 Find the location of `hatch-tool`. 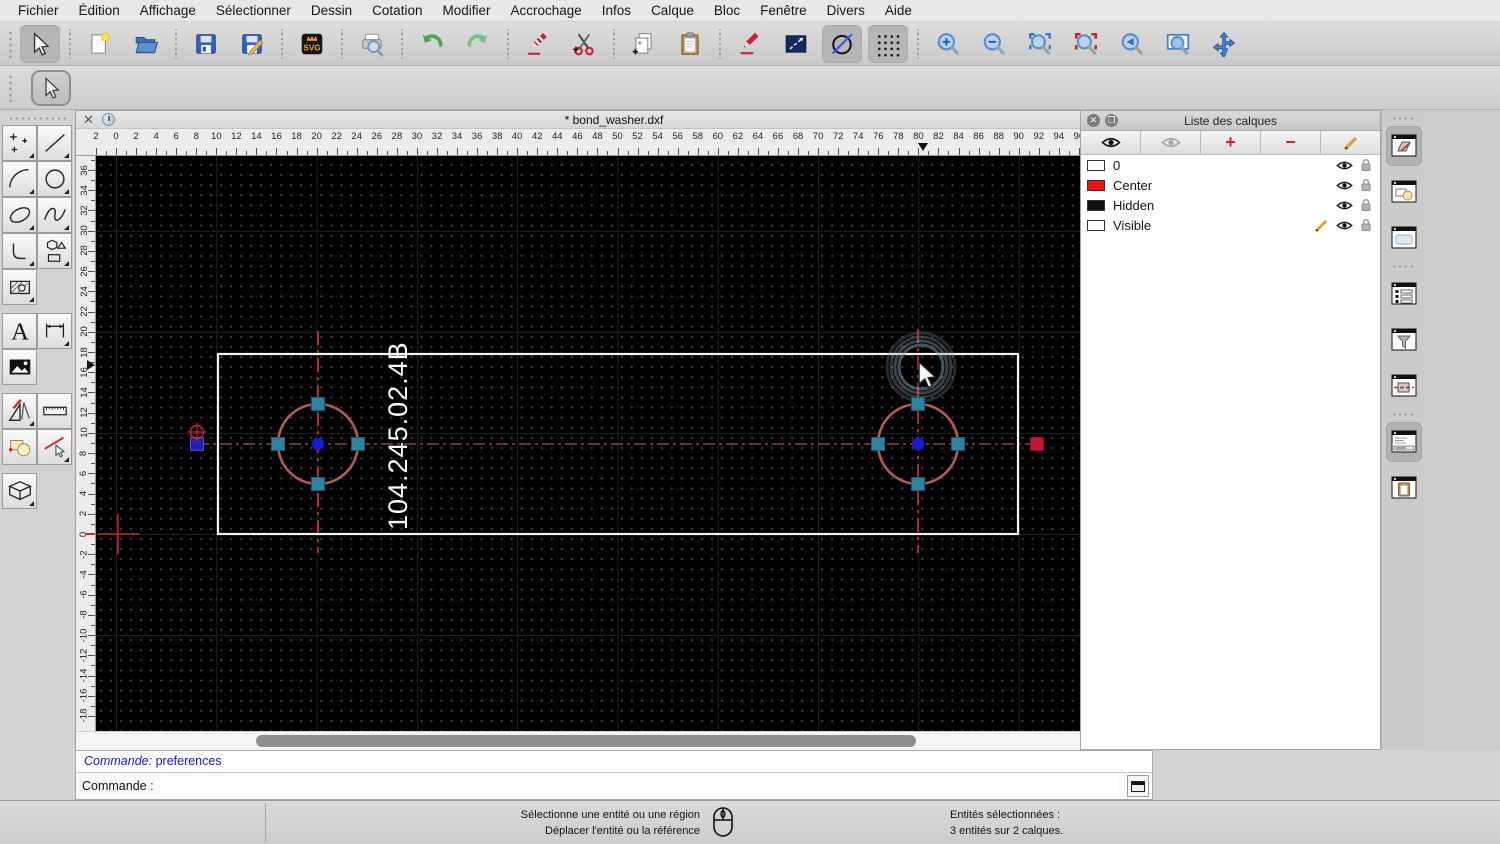

hatch-tool is located at coordinates (19, 287).